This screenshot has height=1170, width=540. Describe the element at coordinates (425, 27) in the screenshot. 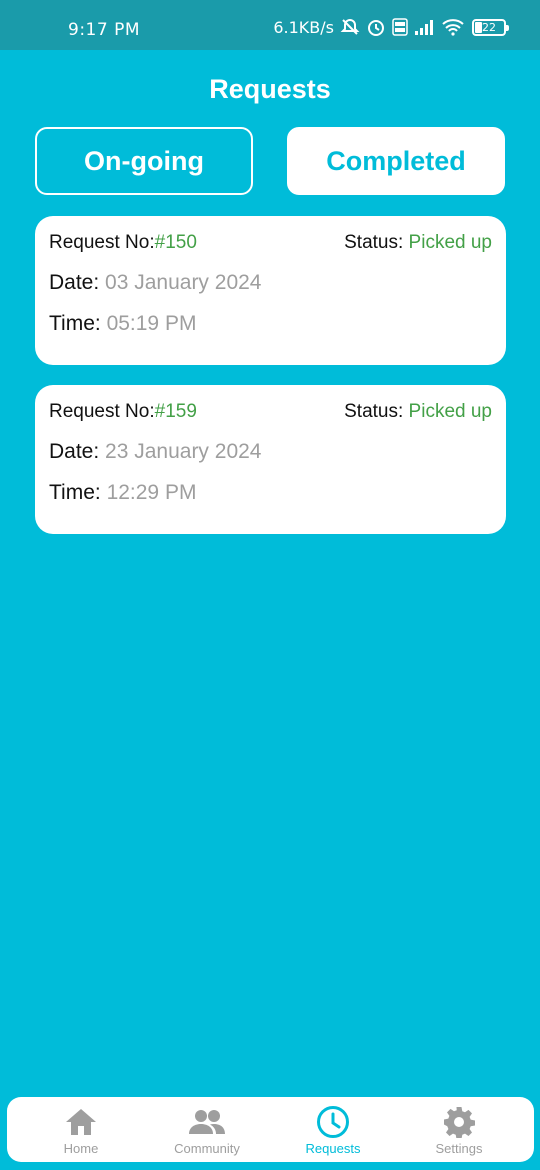

I see `signal-icon` at that location.